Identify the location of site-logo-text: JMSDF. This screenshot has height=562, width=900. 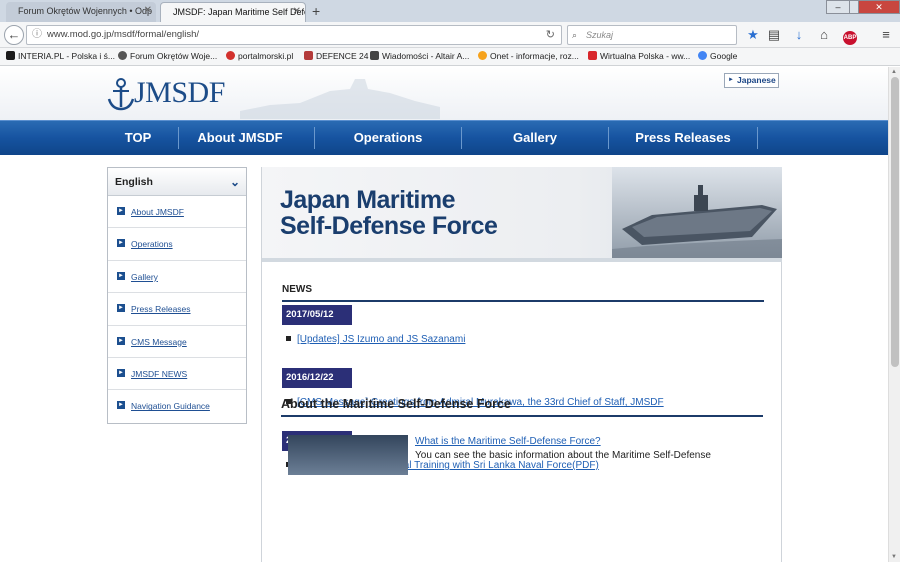
(179, 93).